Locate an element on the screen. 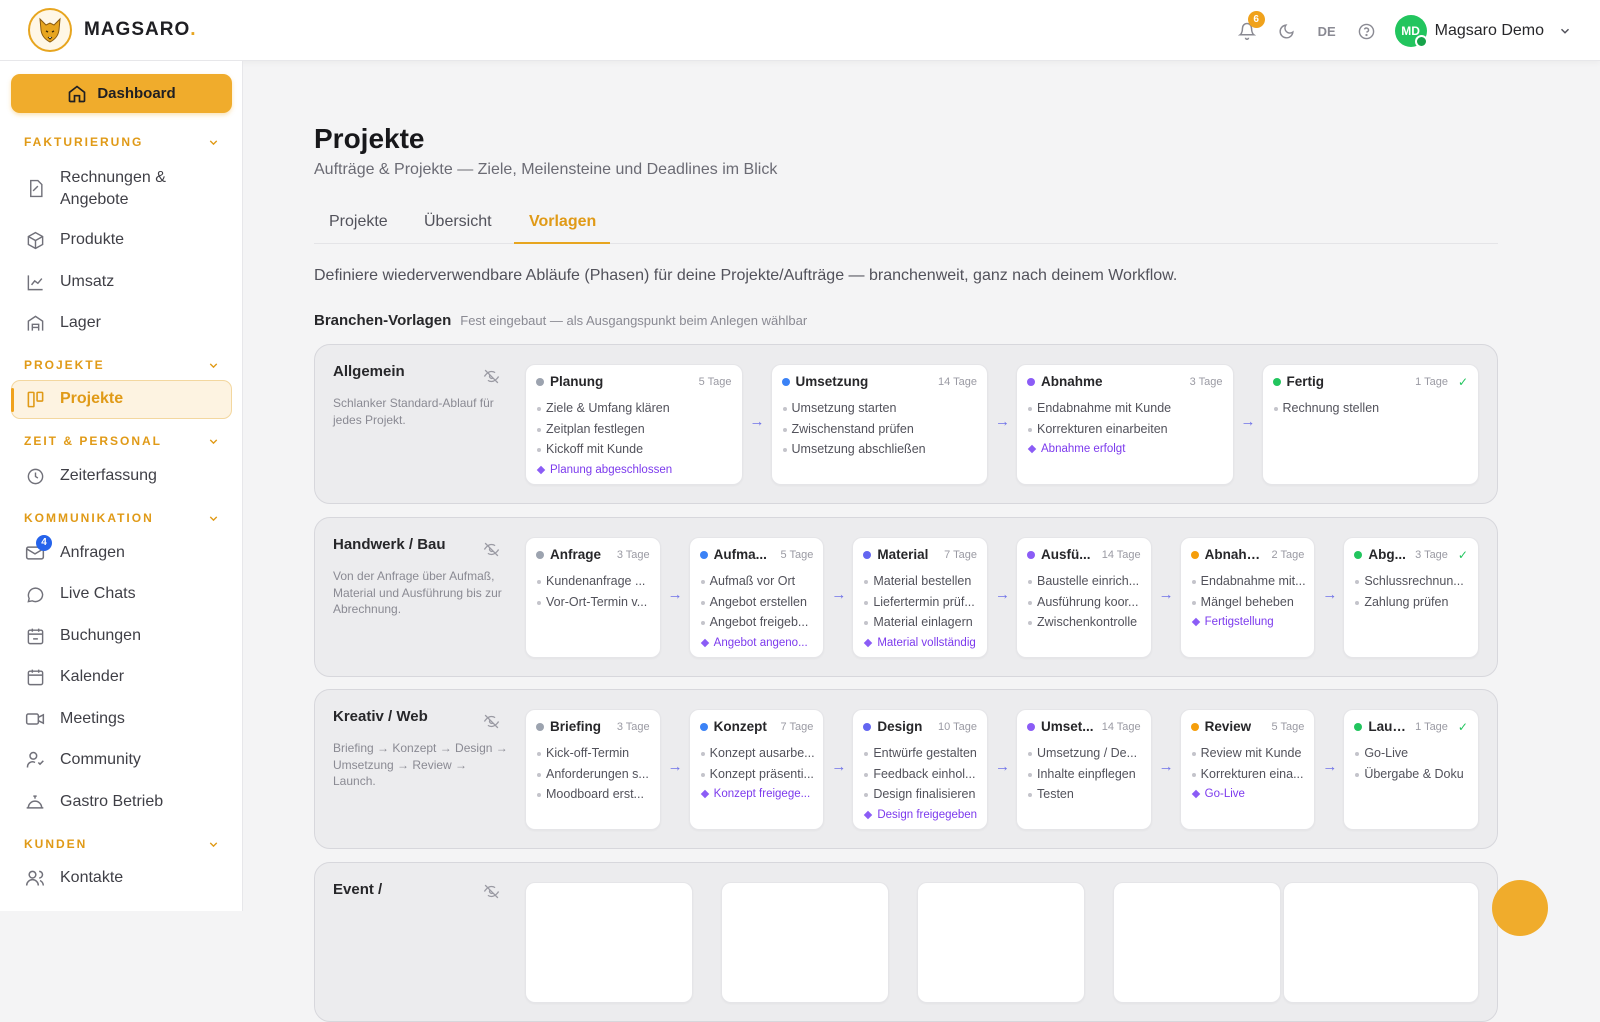  sidebar-item-gastro-betrieb: Gastro Betrieb is located at coordinates (93, 802).